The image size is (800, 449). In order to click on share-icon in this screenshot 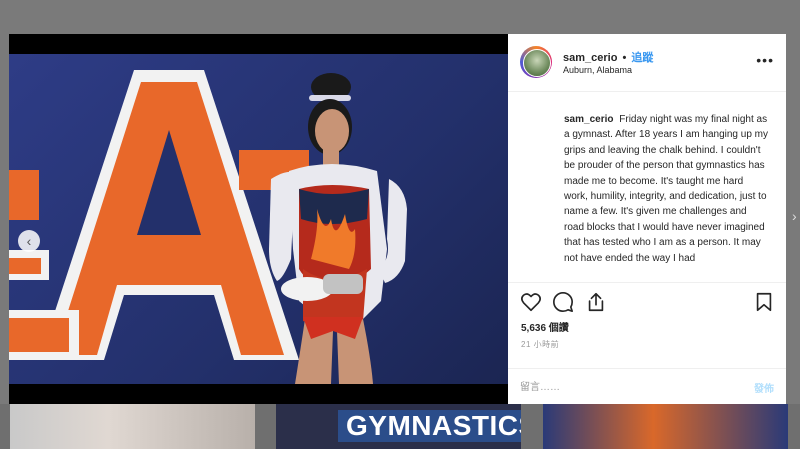, I will do `click(596, 302)`.